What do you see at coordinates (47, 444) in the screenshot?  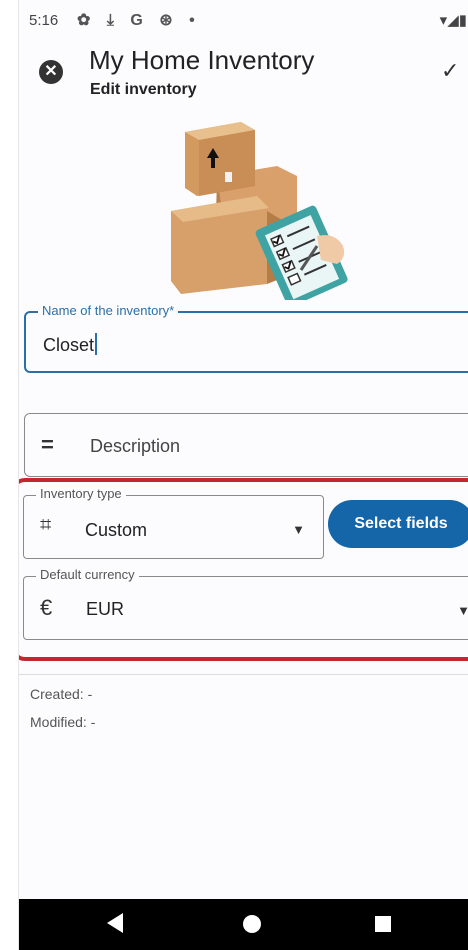 I see `description-icon: =` at bounding box center [47, 444].